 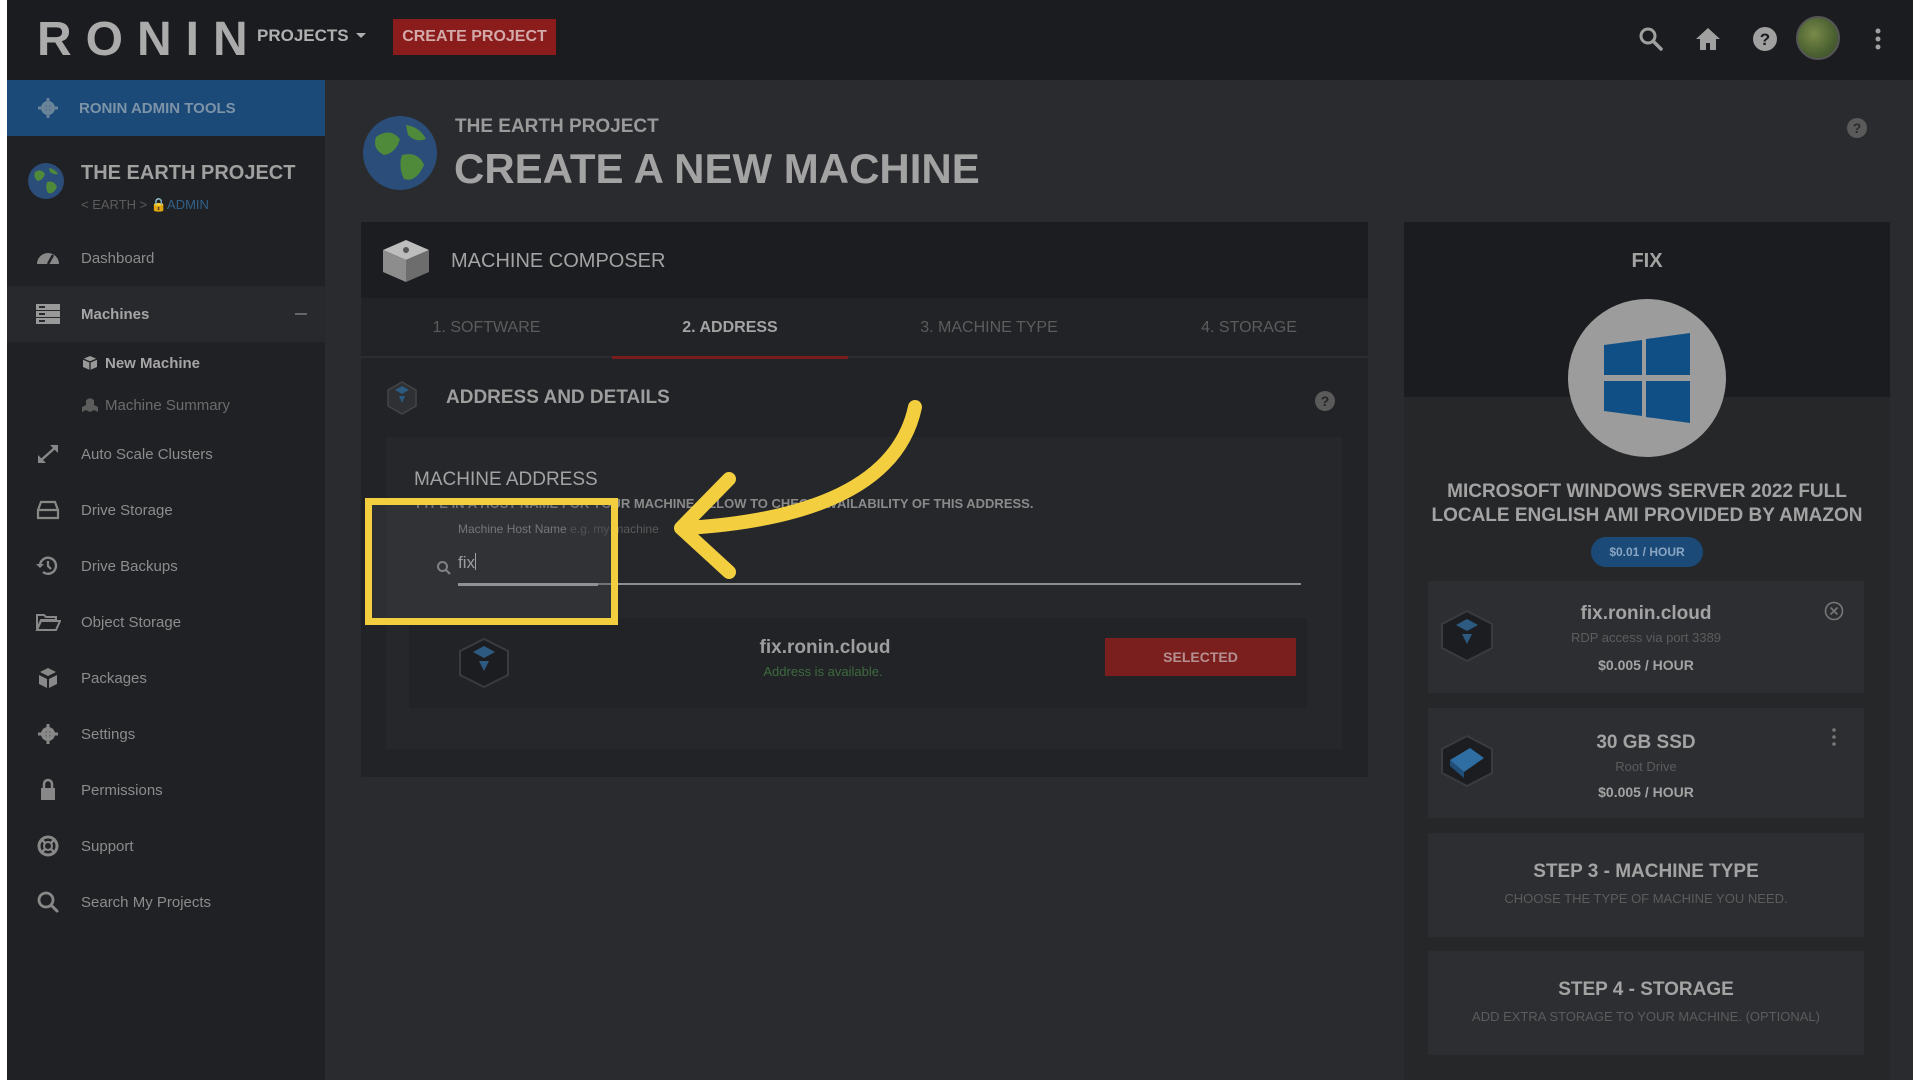 I want to click on sidebar-item-auto-scale-clusters: Auto Scale Clusters, so click(x=166, y=454).